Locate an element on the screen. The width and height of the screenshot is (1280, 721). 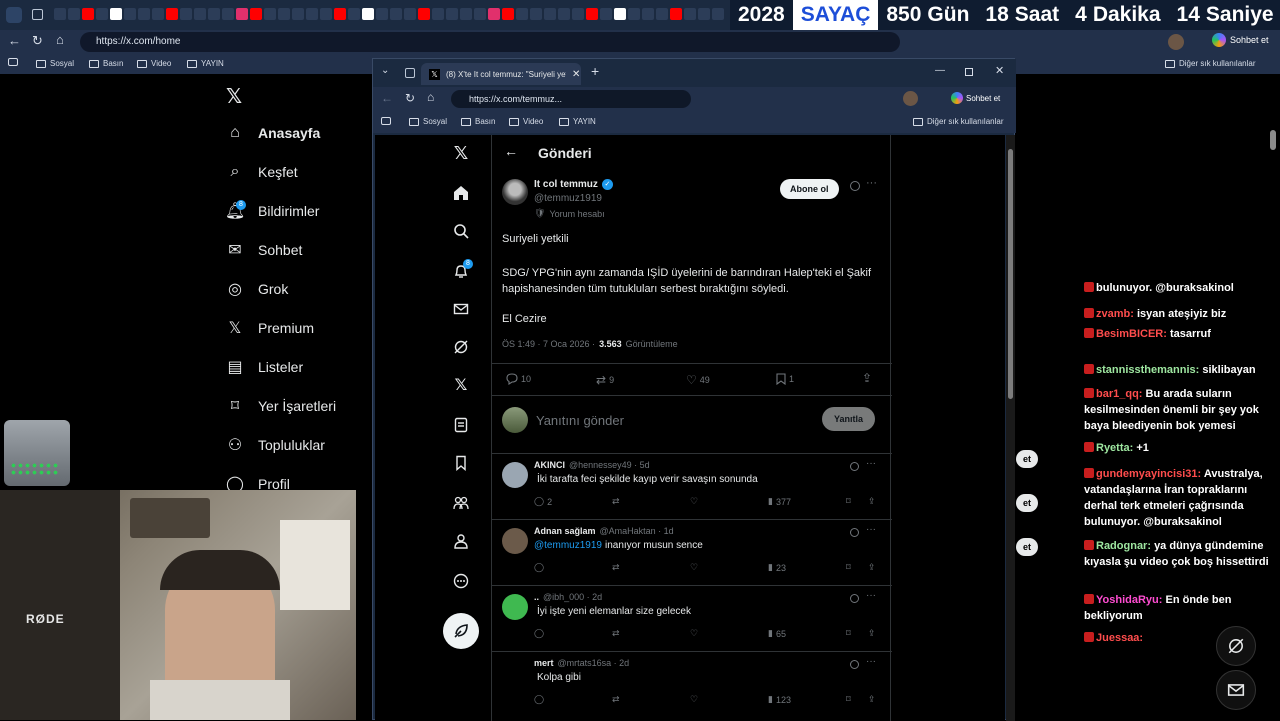
nav-item-listeler: ▤ Listeler is located at coordinates (264, 367).